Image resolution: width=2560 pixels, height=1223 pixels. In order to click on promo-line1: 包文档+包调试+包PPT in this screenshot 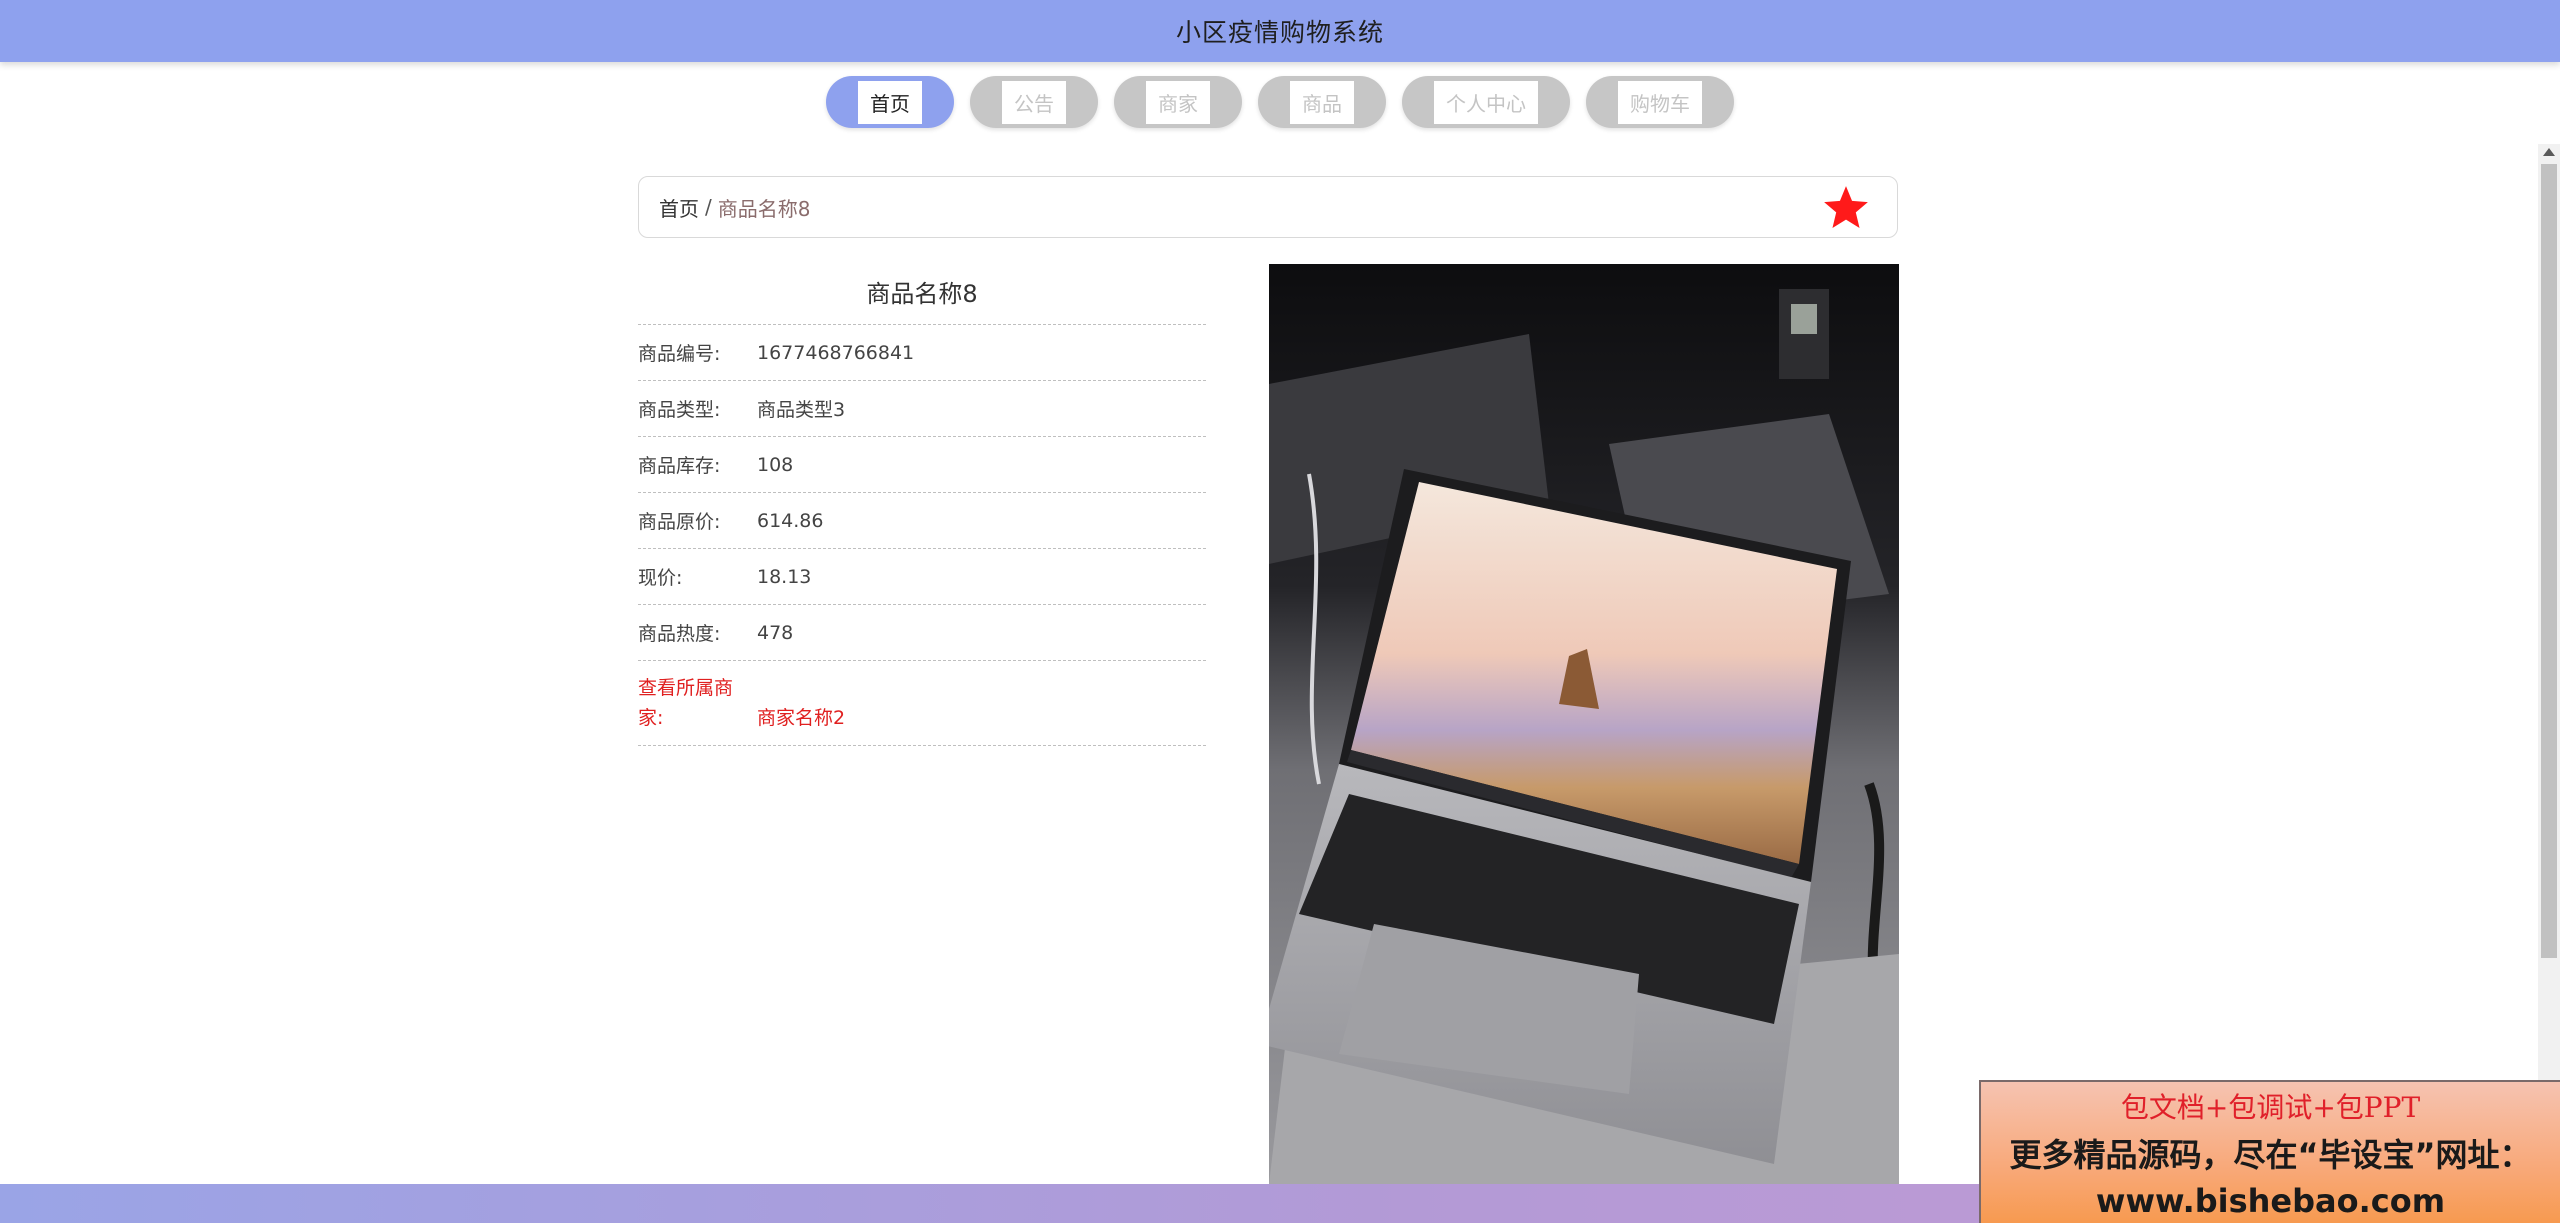, I will do `click(2270, 1107)`.